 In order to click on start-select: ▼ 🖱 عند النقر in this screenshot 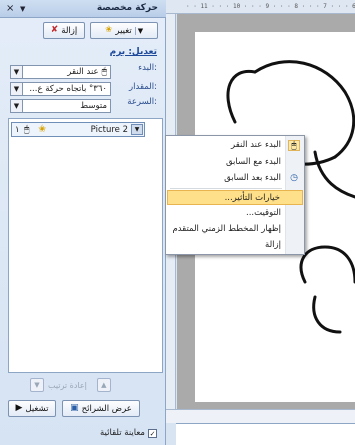, I will do `click(60, 72)`.